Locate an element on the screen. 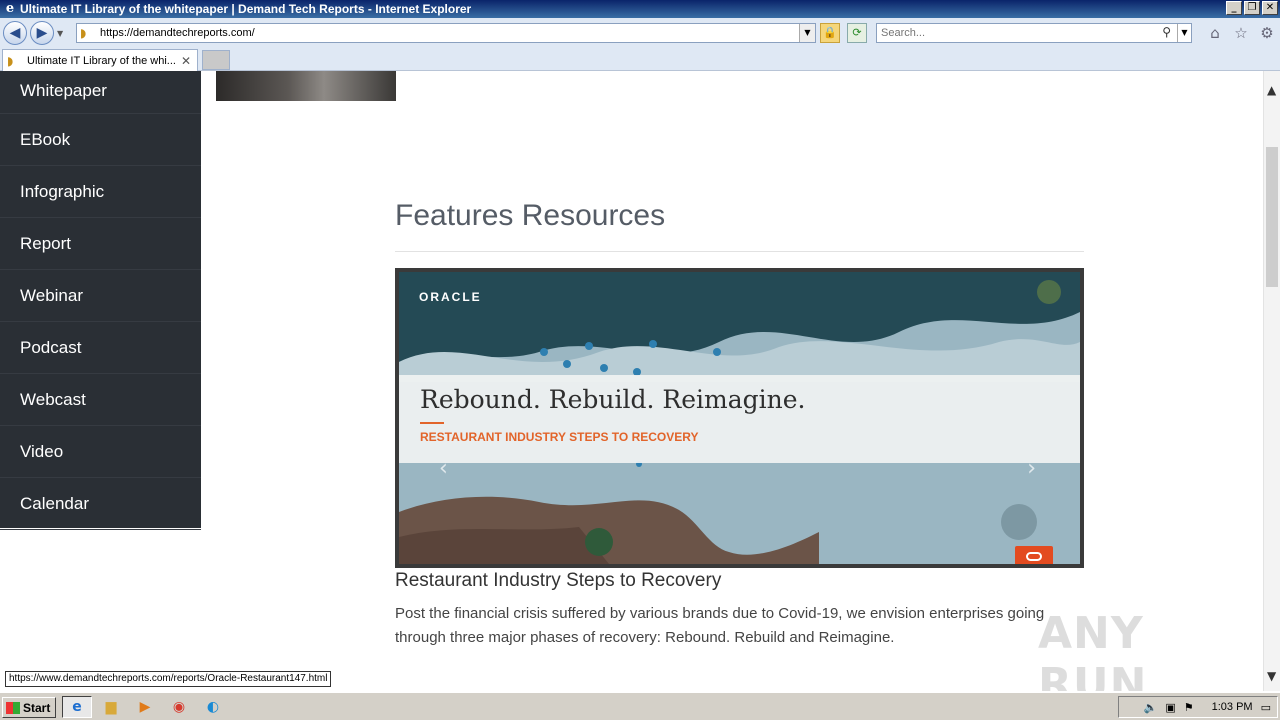 The image size is (1280, 720). article-thumbnail is located at coordinates (306, 86).